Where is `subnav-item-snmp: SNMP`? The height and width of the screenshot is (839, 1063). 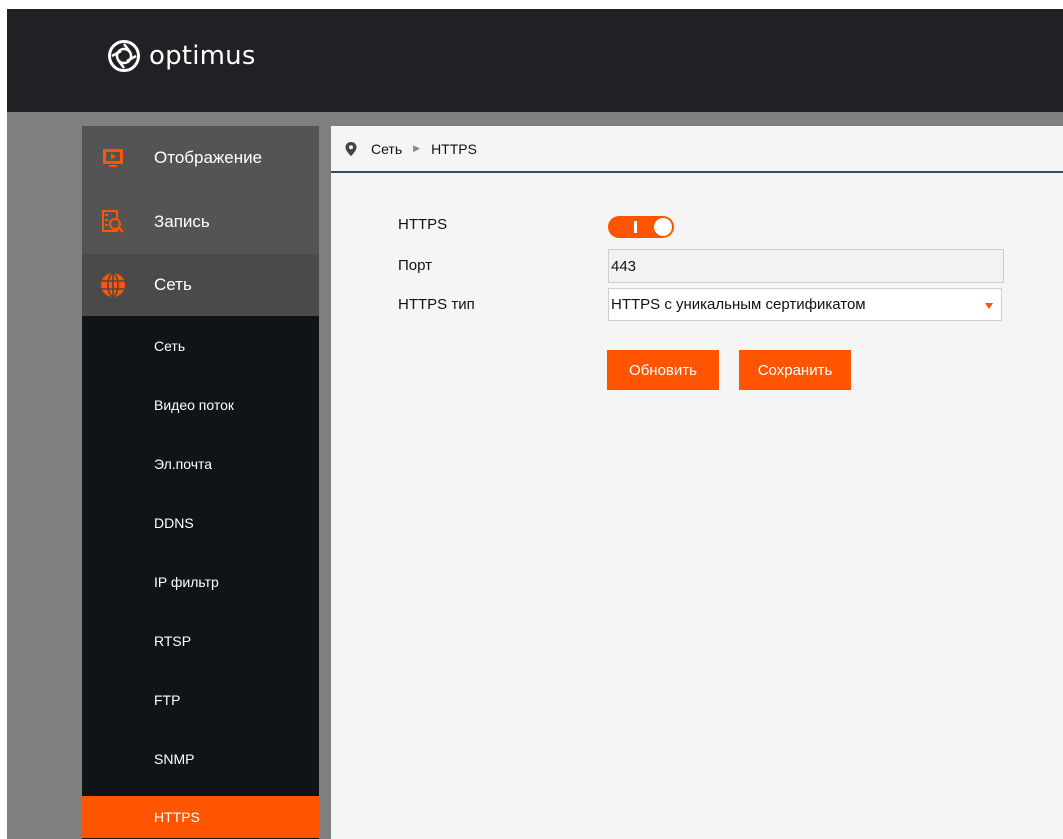
subnav-item-snmp: SNMP is located at coordinates (200, 759).